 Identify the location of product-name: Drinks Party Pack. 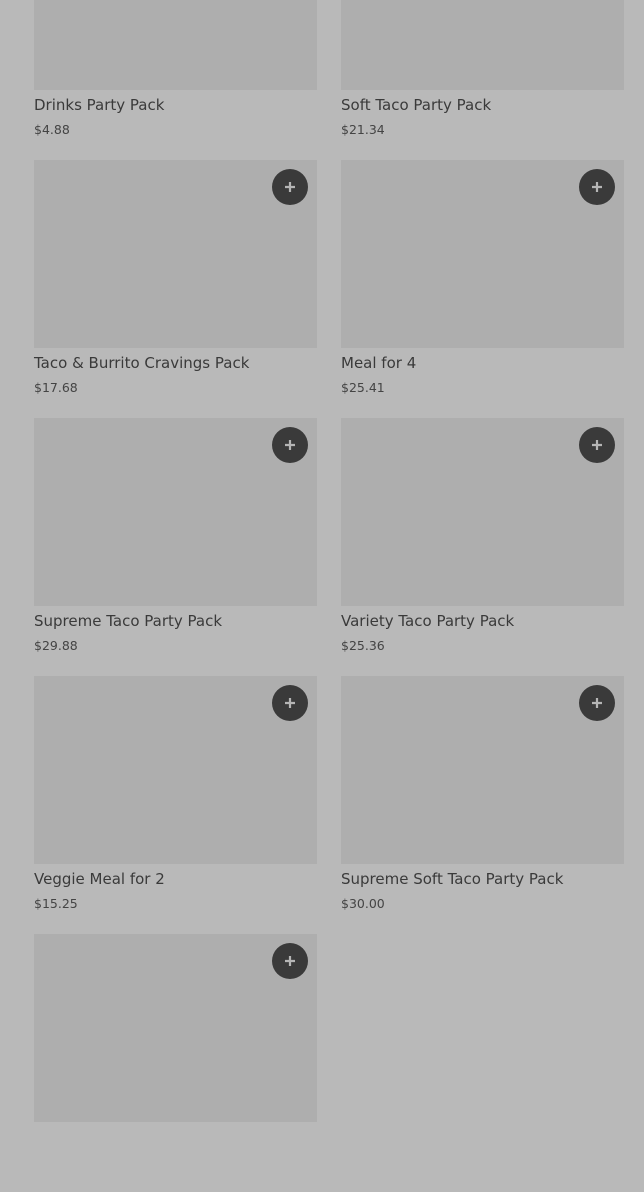
(99, 105).